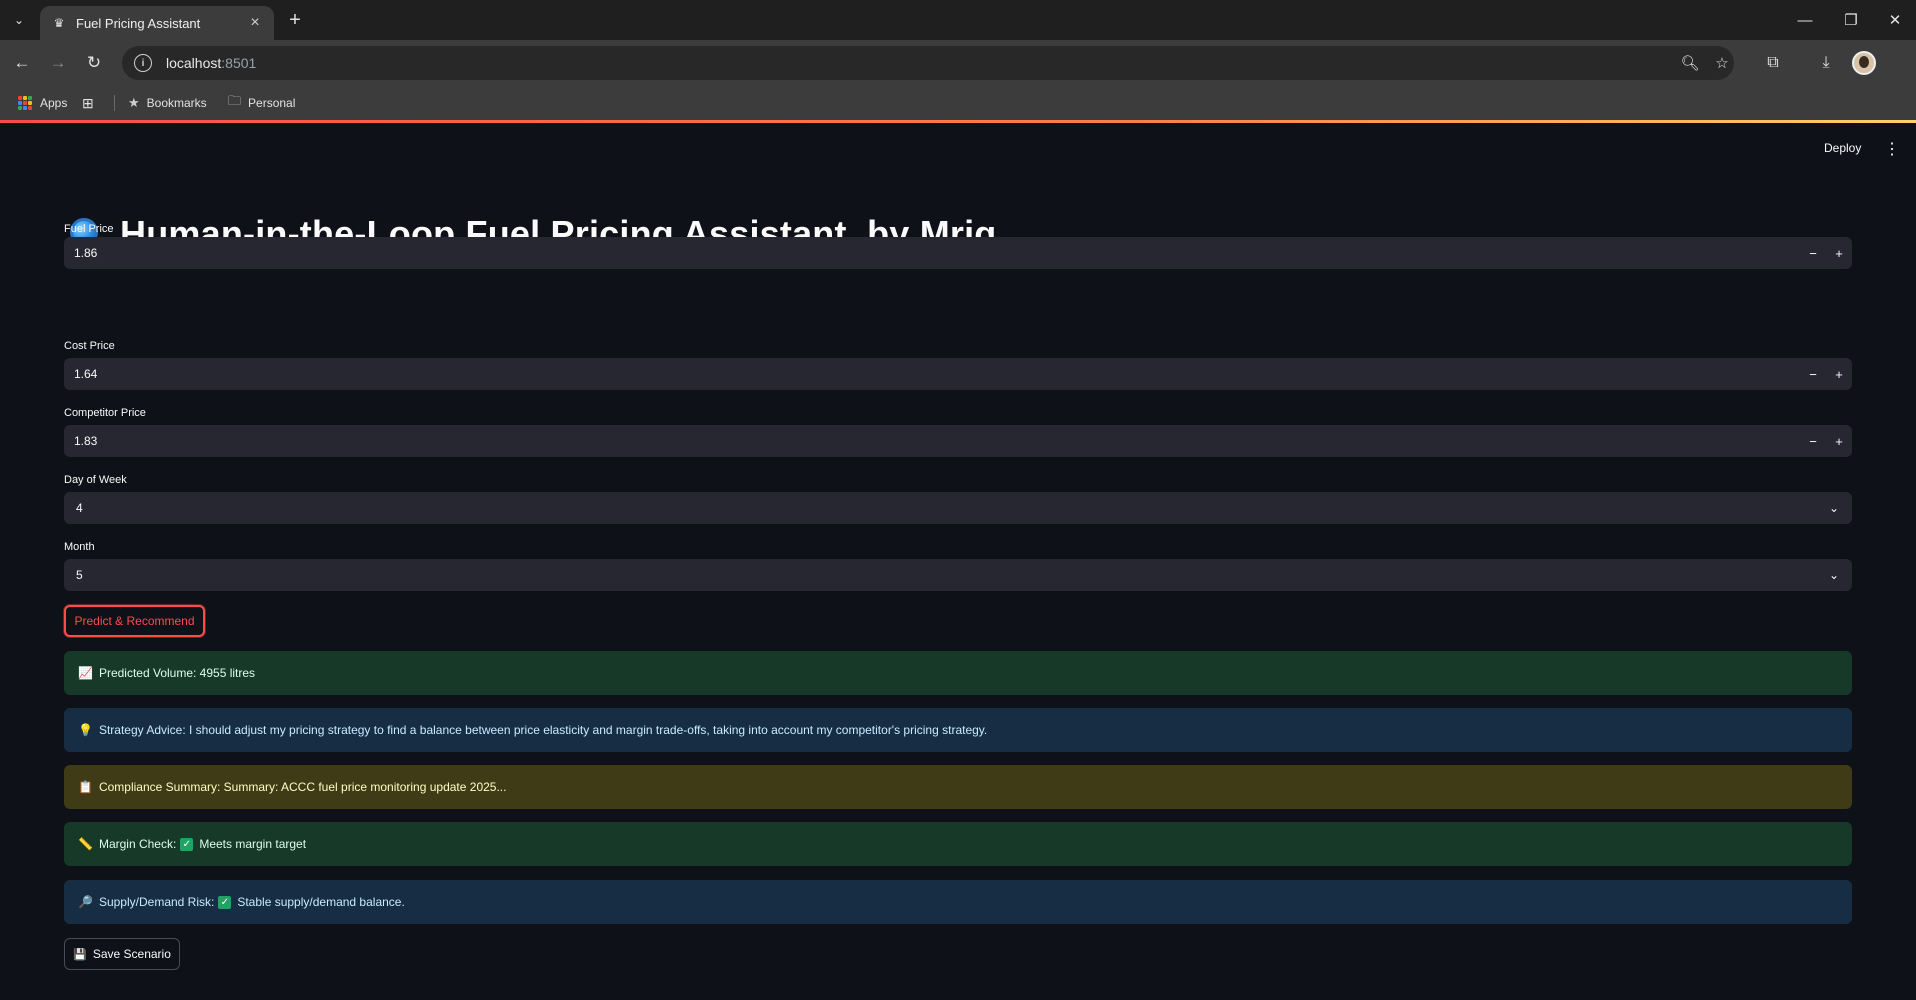 The height and width of the screenshot is (1000, 1916). Describe the element at coordinates (114, 103) in the screenshot. I see `bookmark-separator` at that location.